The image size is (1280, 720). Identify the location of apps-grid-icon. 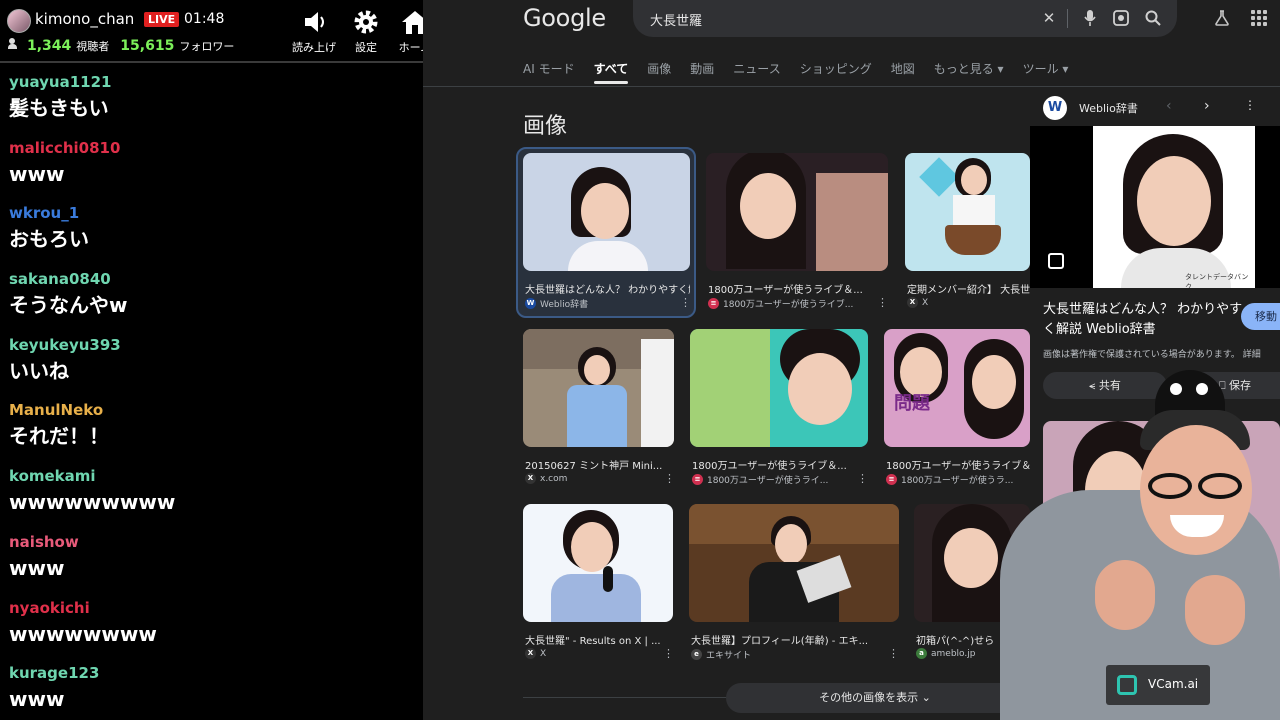
(1259, 18).